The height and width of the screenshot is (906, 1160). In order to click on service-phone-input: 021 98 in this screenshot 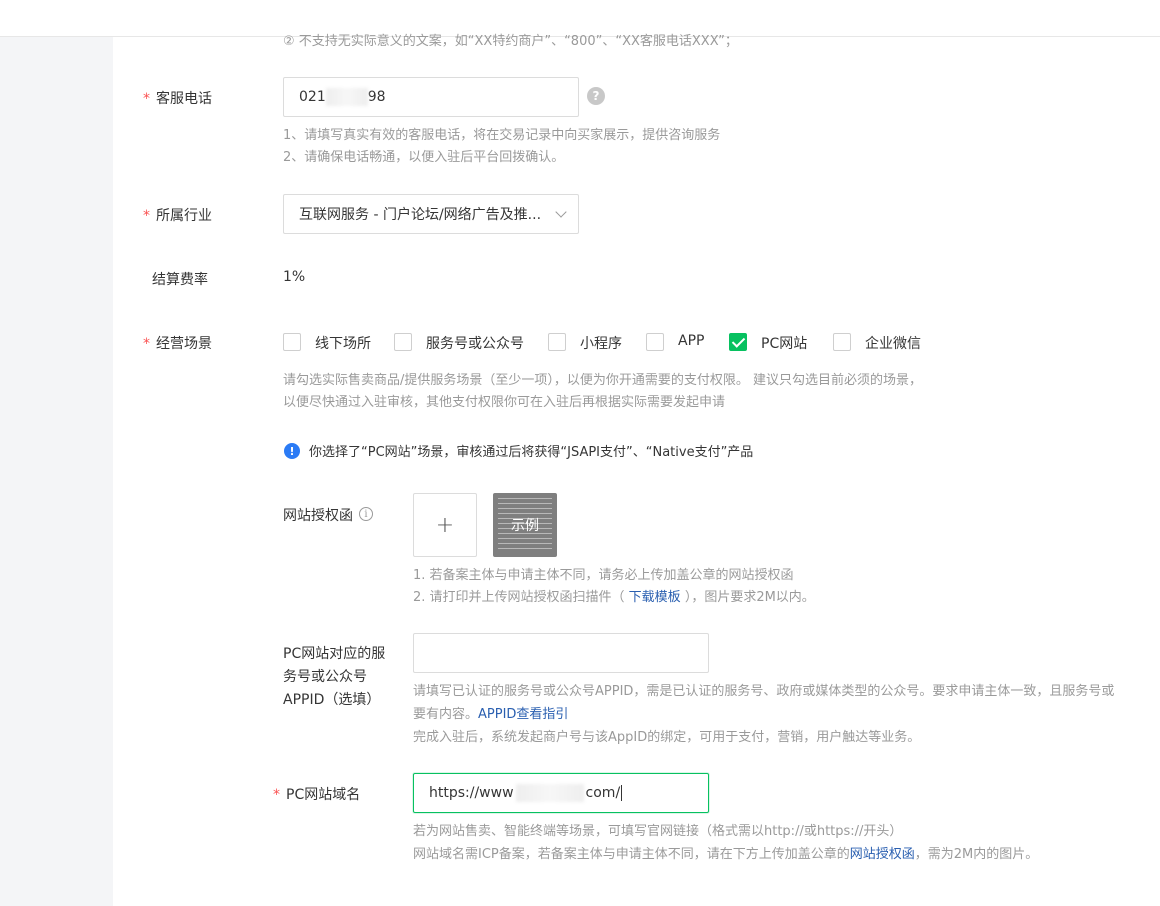, I will do `click(431, 97)`.